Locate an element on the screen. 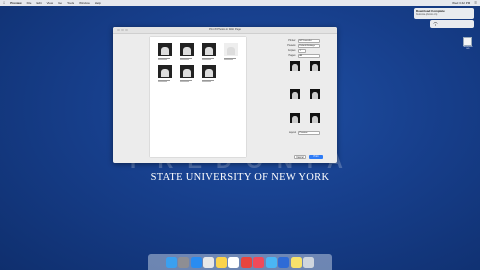  pages-label: Pages: is located at coordinates (292, 56).